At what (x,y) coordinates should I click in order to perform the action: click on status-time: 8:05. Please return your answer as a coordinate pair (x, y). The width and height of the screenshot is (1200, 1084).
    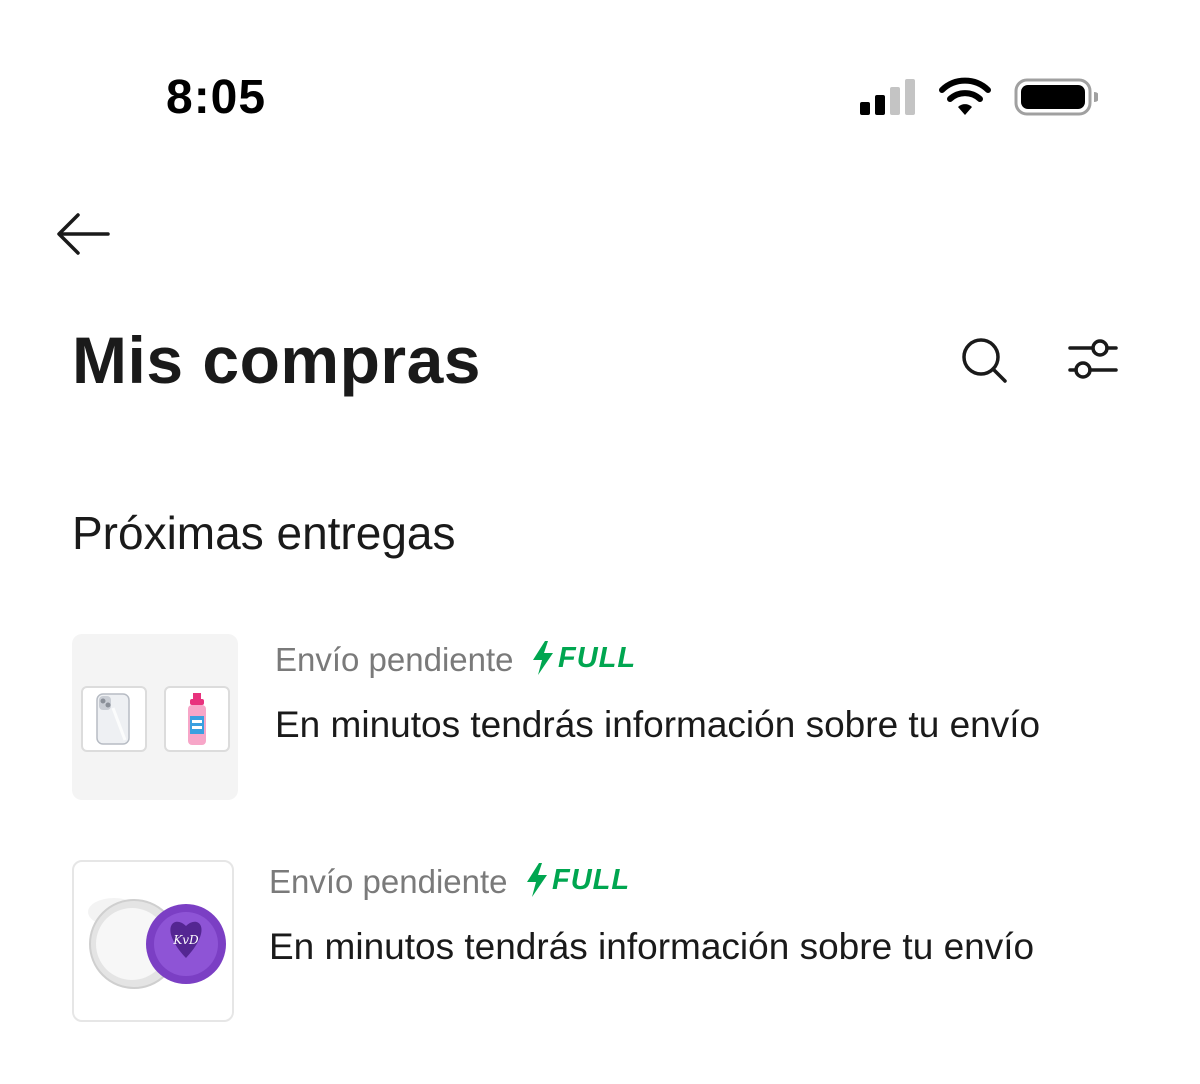
    Looking at the image, I should click on (216, 97).